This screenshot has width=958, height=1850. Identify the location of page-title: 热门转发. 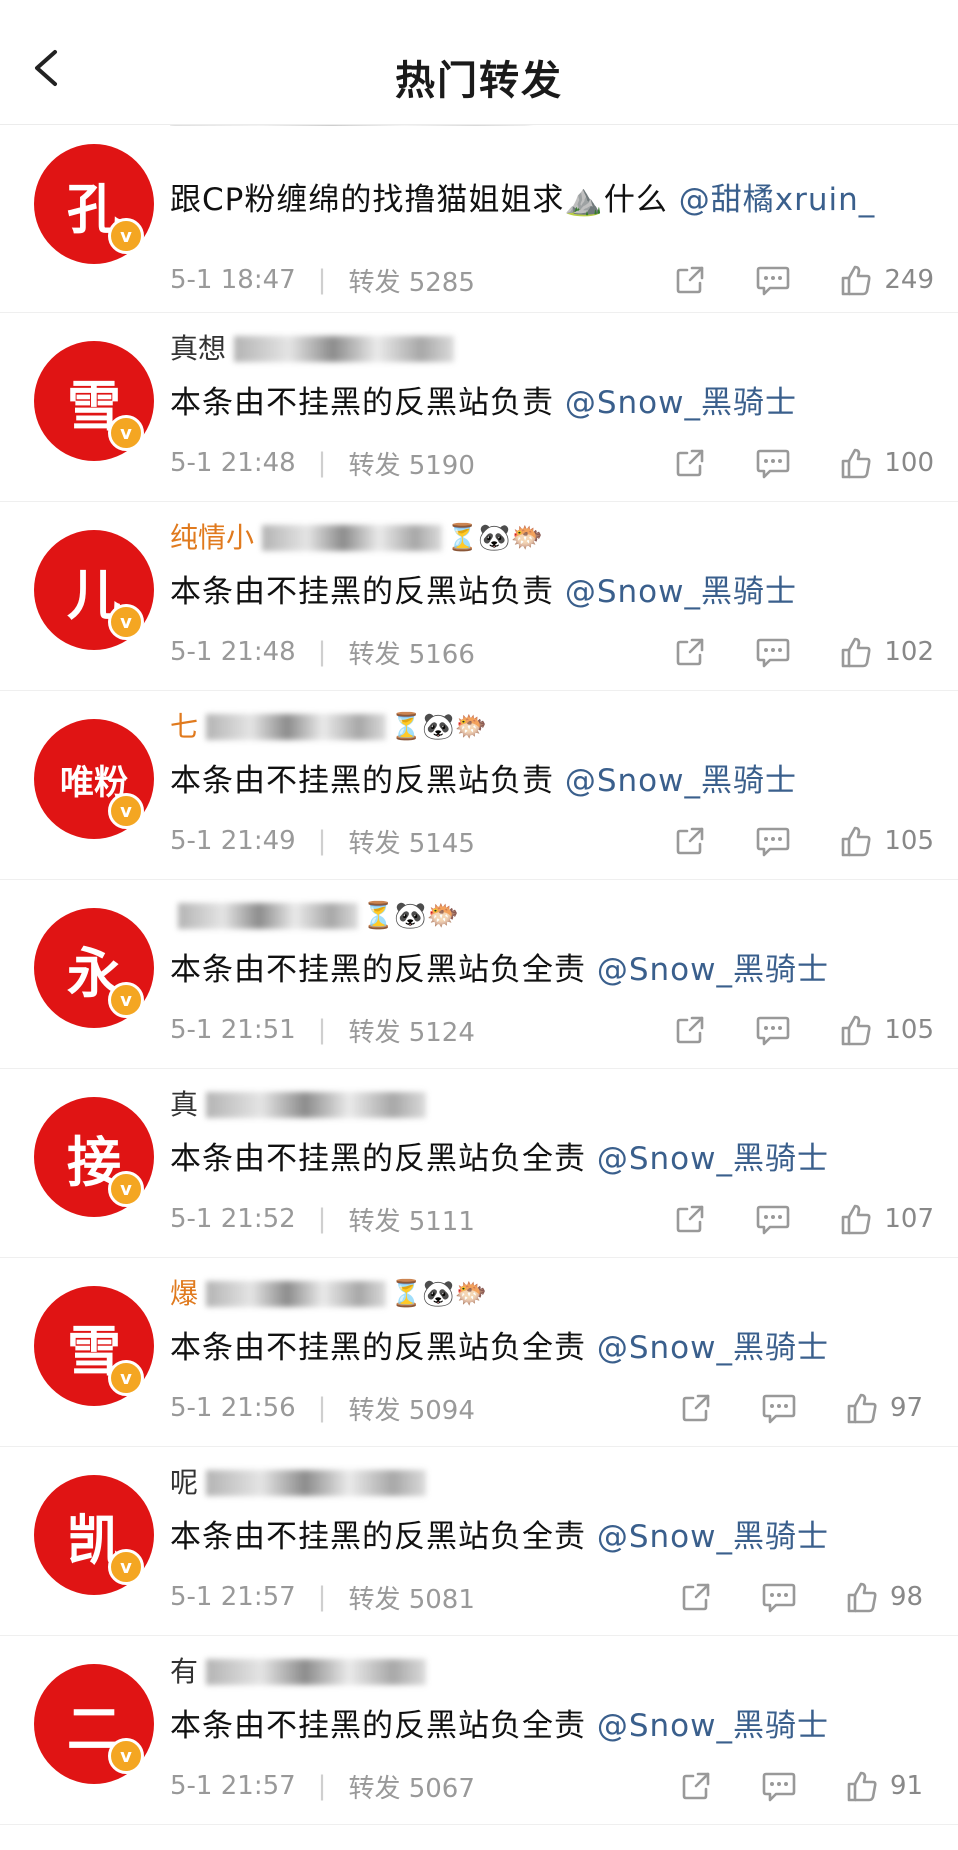
(479, 81).